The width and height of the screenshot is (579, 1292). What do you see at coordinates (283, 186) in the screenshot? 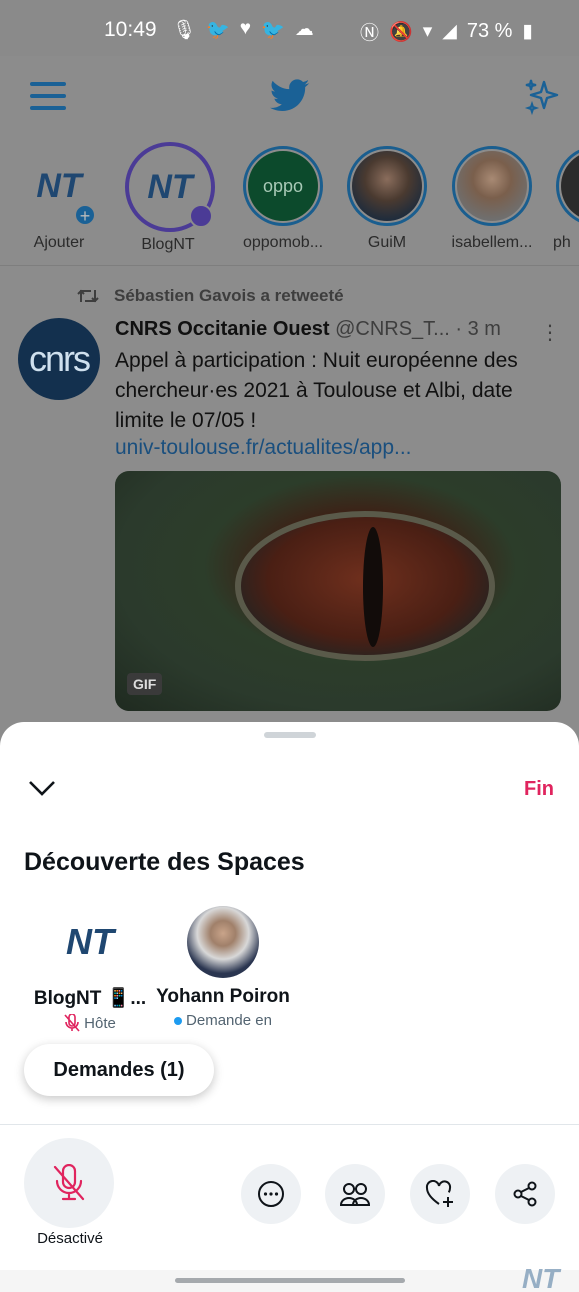
I see `avatar: oppo` at bounding box center [283, 186].